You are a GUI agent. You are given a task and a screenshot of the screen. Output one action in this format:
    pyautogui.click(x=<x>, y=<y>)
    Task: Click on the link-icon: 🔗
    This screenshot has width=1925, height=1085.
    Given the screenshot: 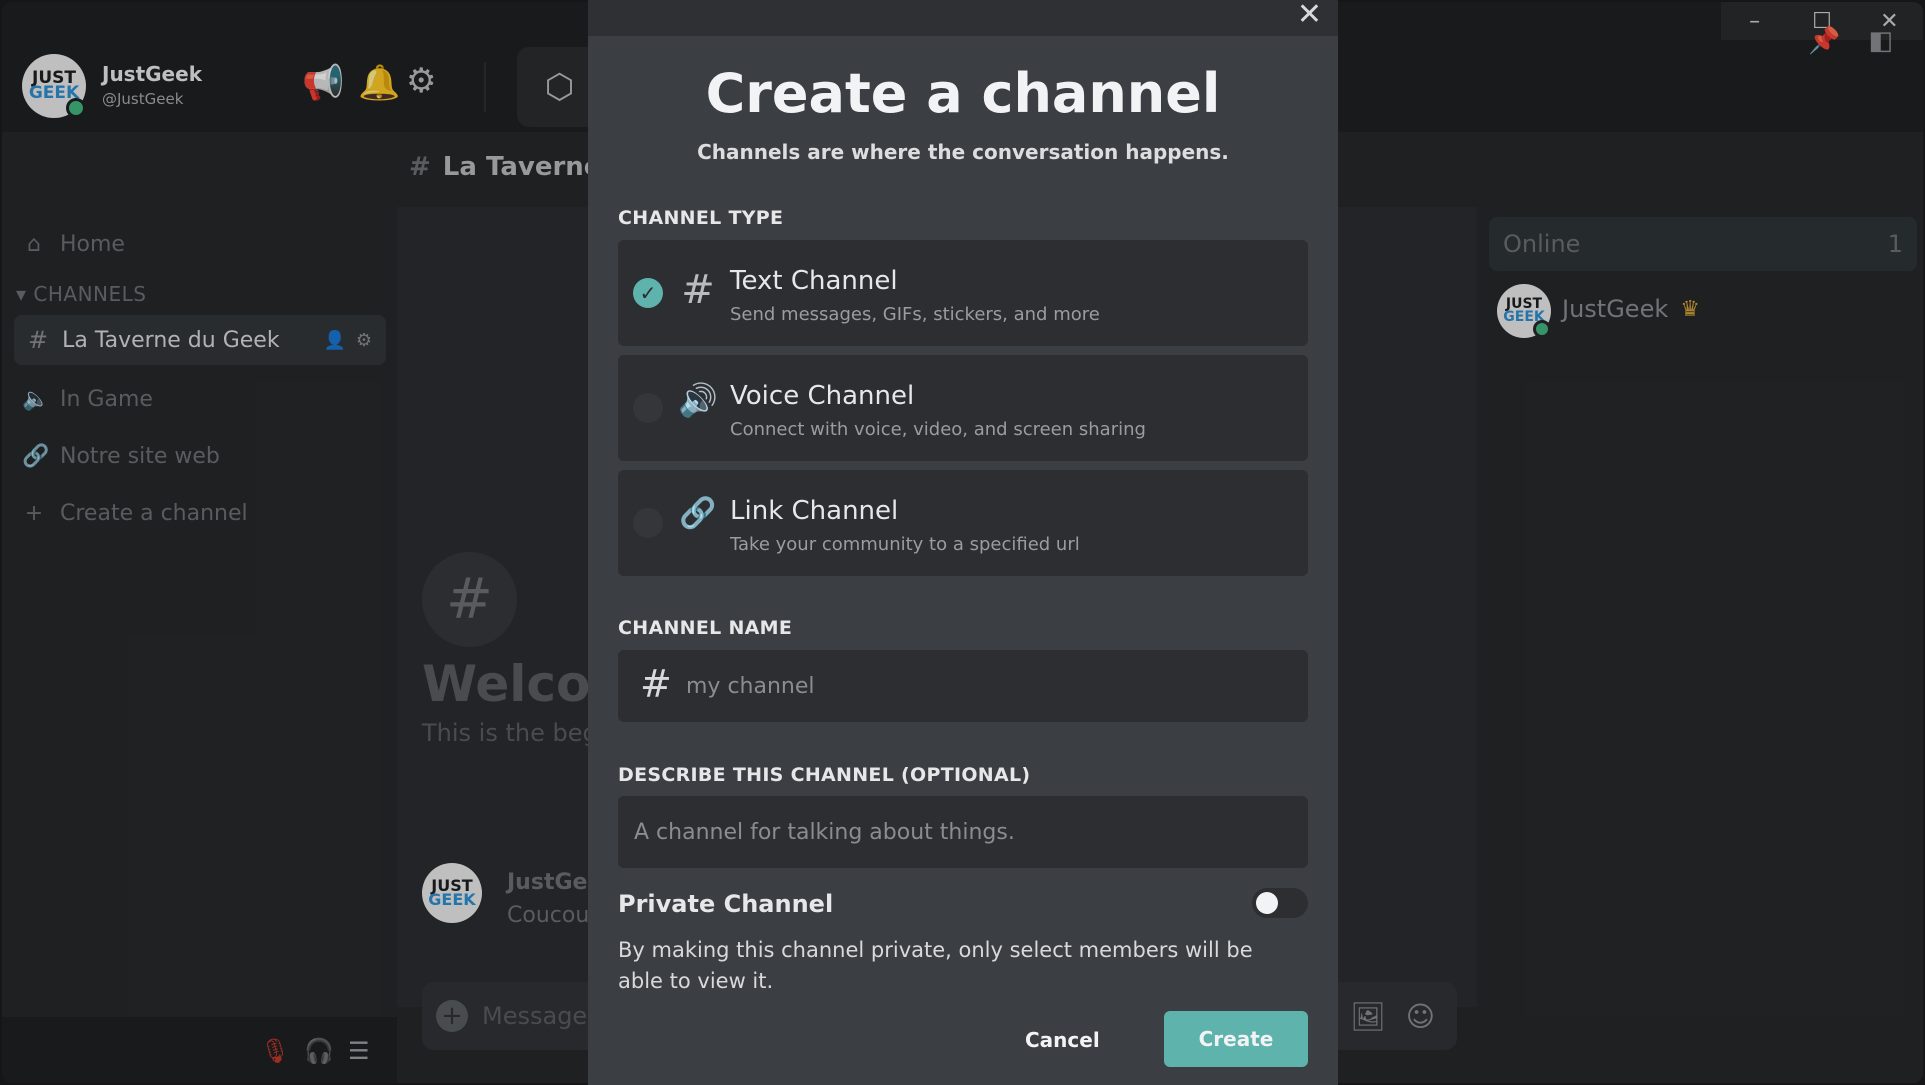 What is the action you would take?
    pyautogui.click(x=698, y=513)
    